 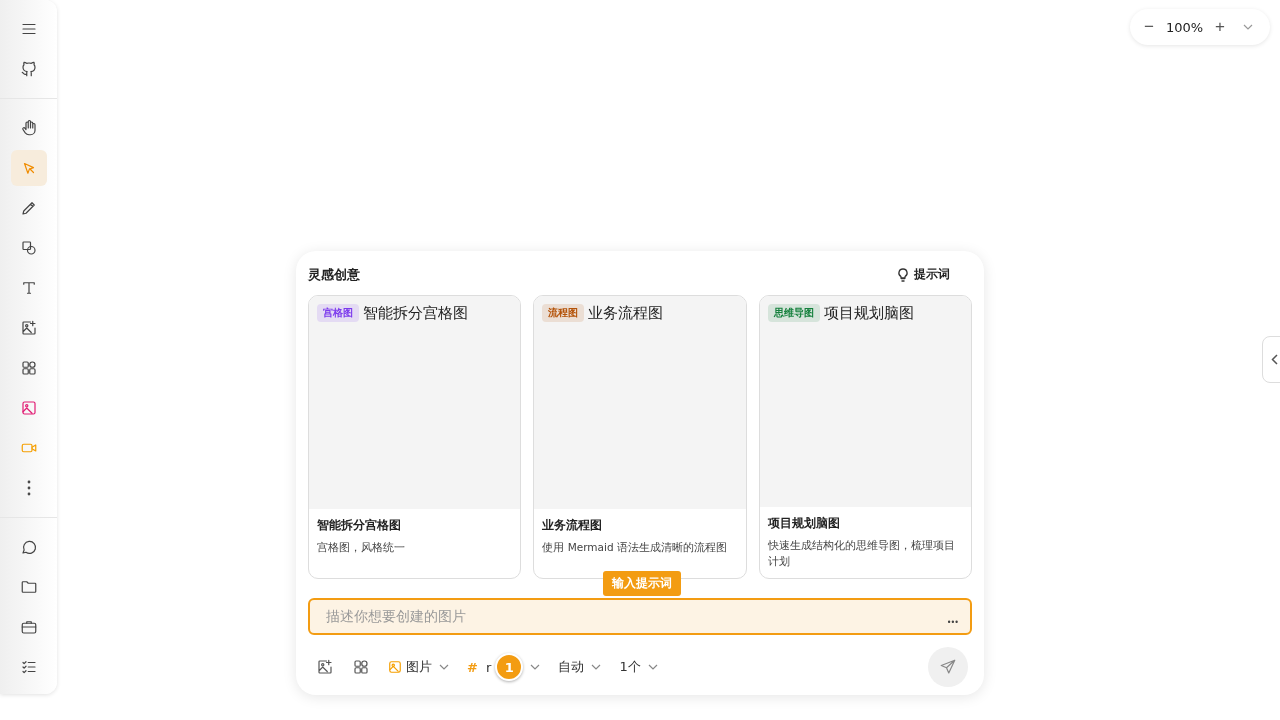 I want to click on prompt-input: 描述你想要创建的图片 •••, so click(x=640, y=616).